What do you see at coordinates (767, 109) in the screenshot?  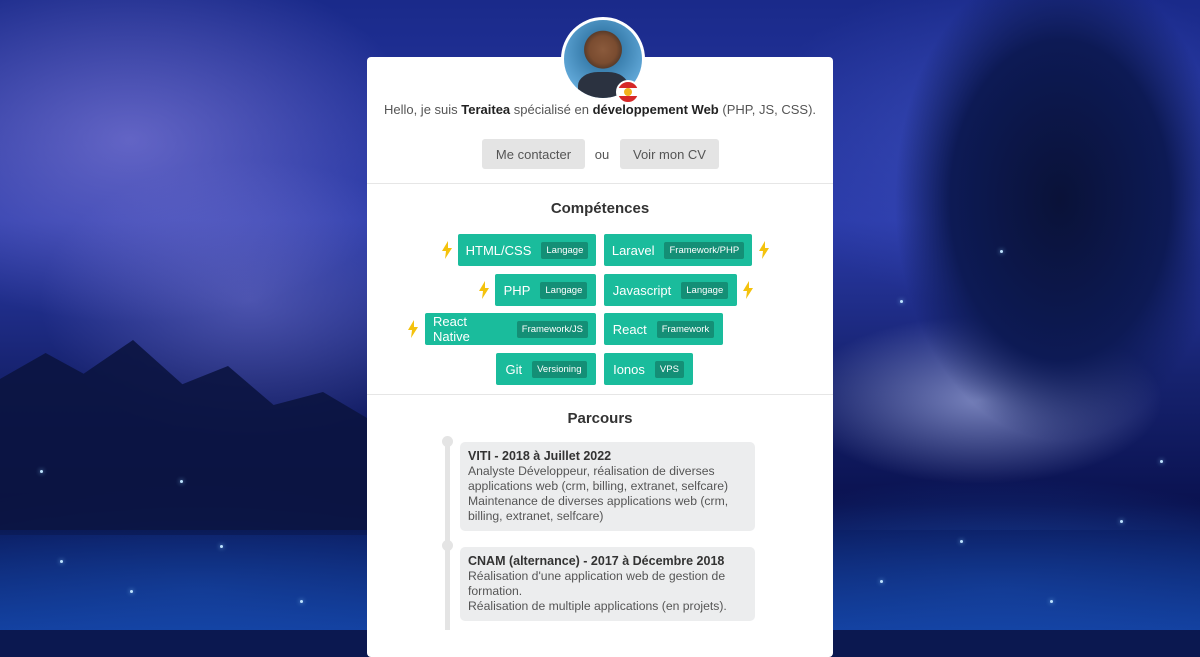 I see `intro-suffix: (PHP, JS, CSS).` at bounding box center [767, 109].